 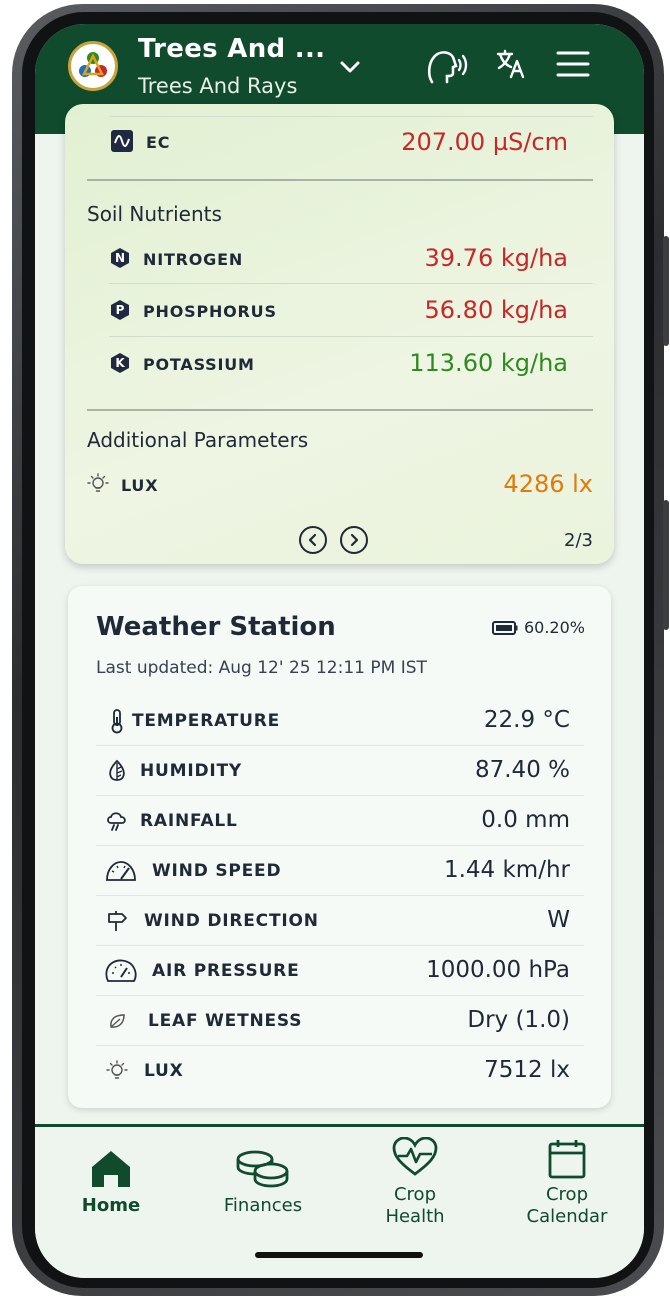 What do you see at coordinates (340, 1021) in the screenshot?
I see `weather-row-leaf-wetness: LEAF WETNESS Dry (1.0)` at bounding box center [340, 1021].